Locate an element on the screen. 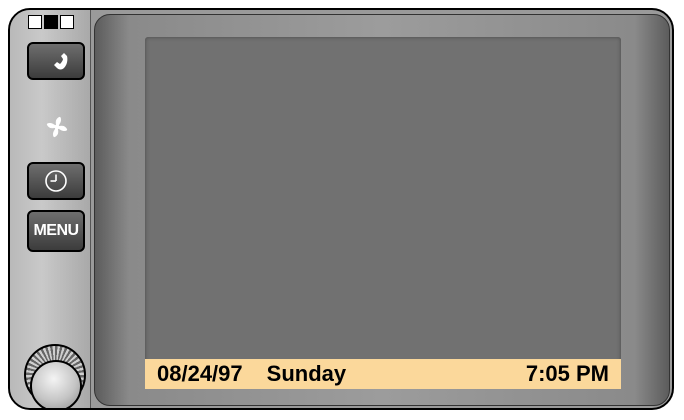  phone-icon is located at coordinates (61, 61).